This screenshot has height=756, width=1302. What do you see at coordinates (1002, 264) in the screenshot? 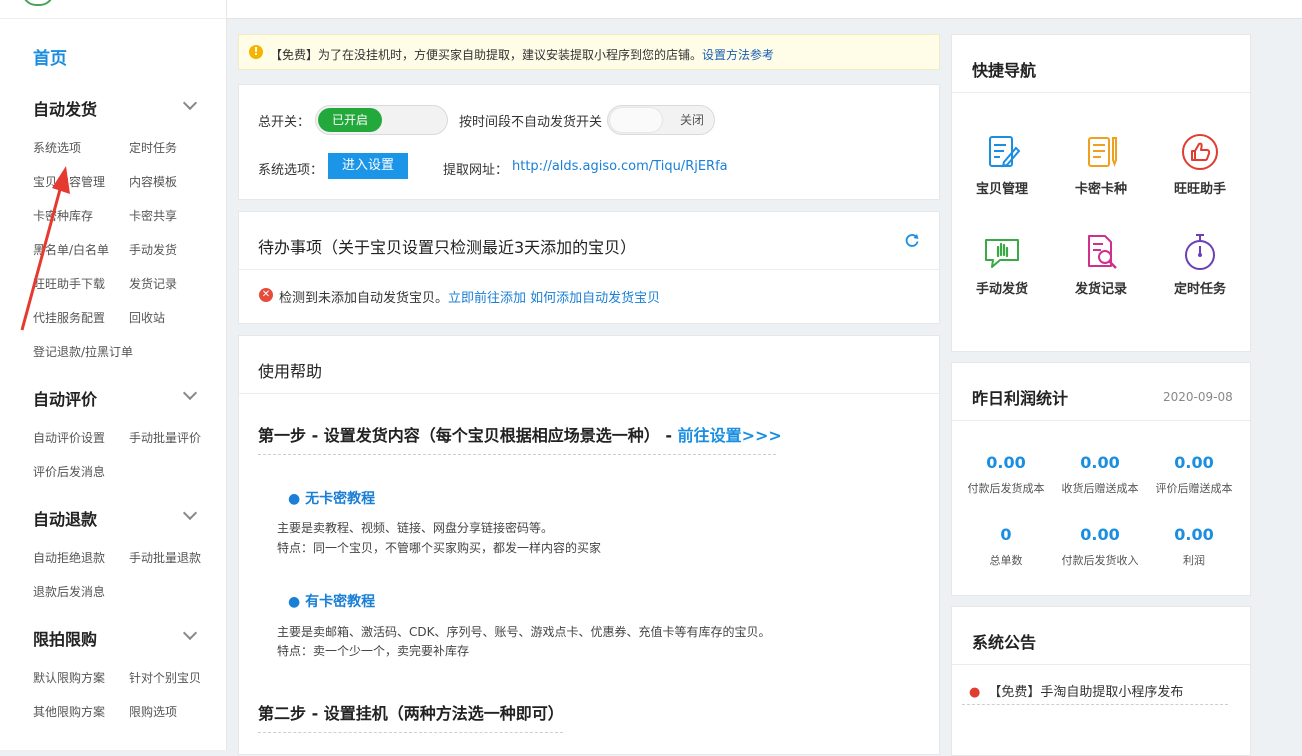
I see `quick-nav-item-manual-ship: 手动发货` at bounding box center [1002, 264].